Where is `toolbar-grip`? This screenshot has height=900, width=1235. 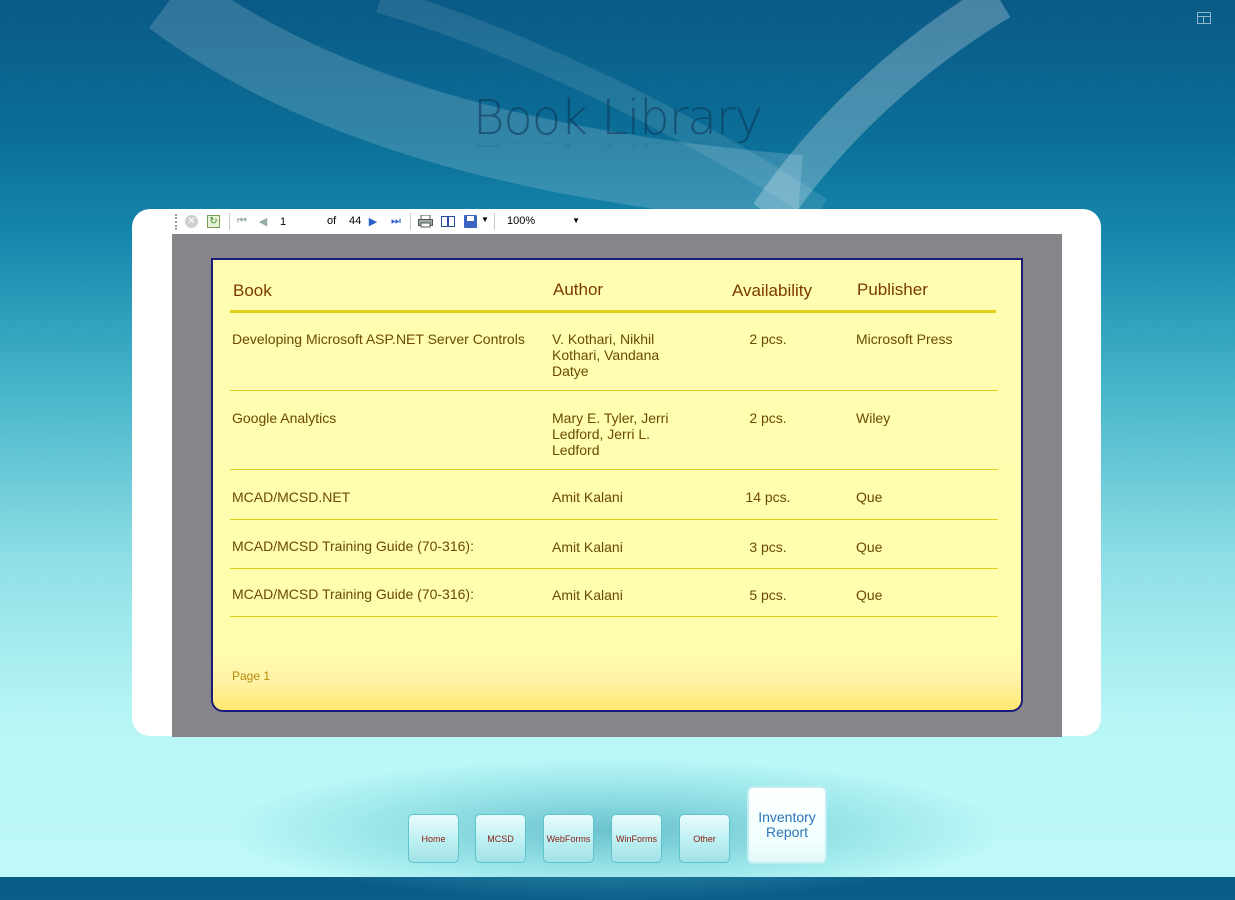 toolbar-grip is located at coordinates (177, 222).